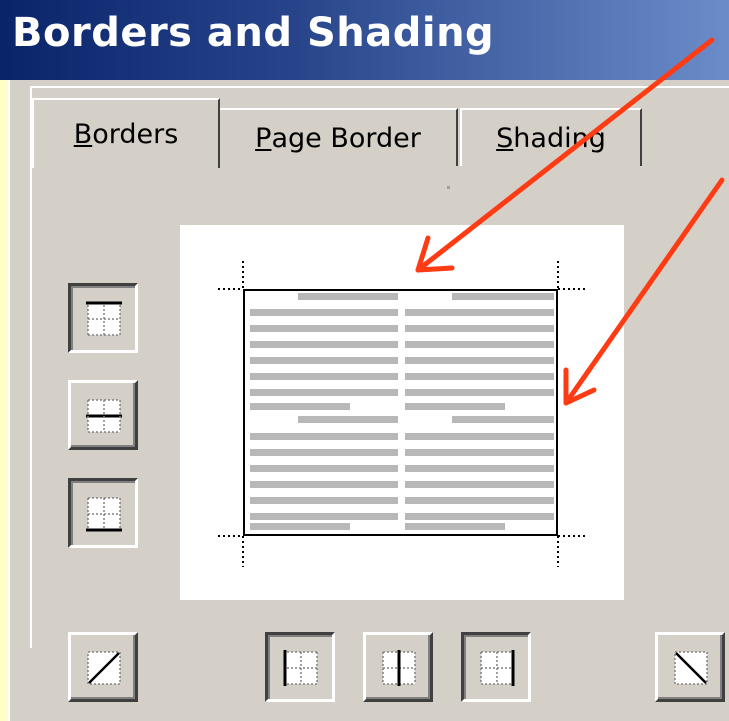  What do you see at coordinates (559, 138) in the screenshot?
I see `tab-shading-label: hading` at bounding box center [559, 138].